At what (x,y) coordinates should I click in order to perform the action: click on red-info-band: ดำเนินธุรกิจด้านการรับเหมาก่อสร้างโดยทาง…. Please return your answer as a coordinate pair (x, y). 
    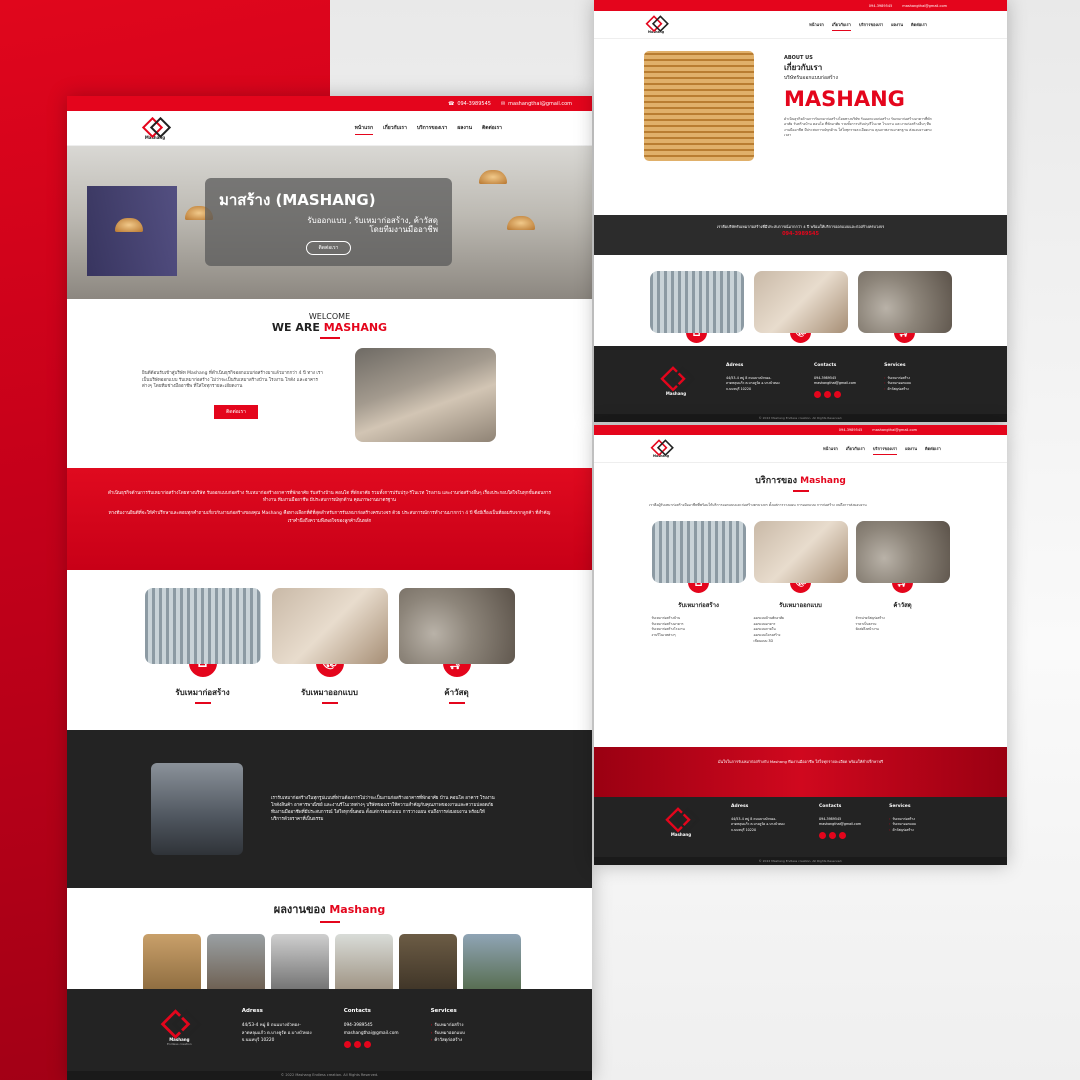
    Looking at the image, I should click on (329, 519).